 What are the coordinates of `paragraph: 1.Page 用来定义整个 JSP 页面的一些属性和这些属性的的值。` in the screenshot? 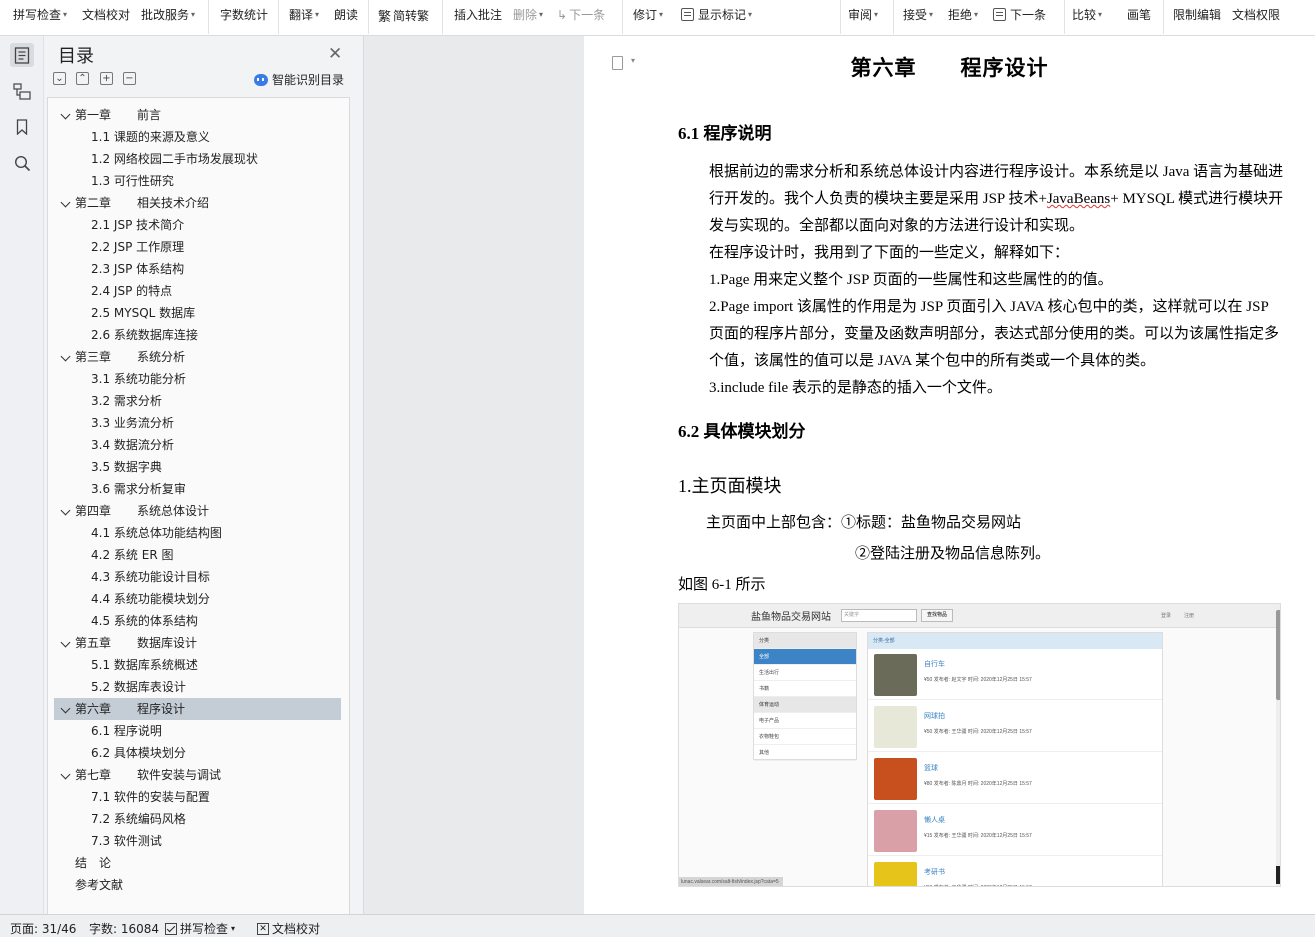 It's located at (982, 280).